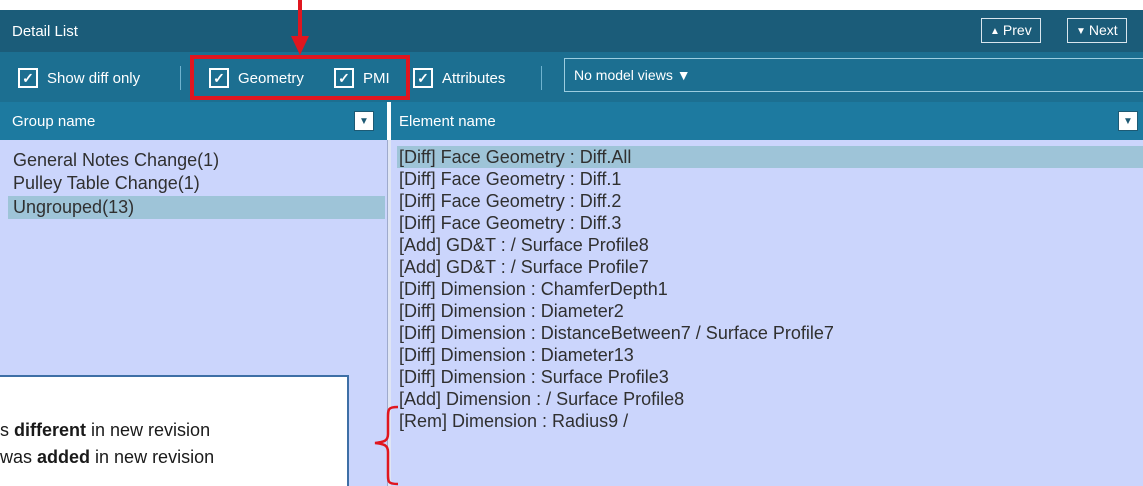 The height and width of the screenshot is (486, 1143). I want to click on element-row: [Add] GD&T : / Surface Profile7, so click(770, 267).